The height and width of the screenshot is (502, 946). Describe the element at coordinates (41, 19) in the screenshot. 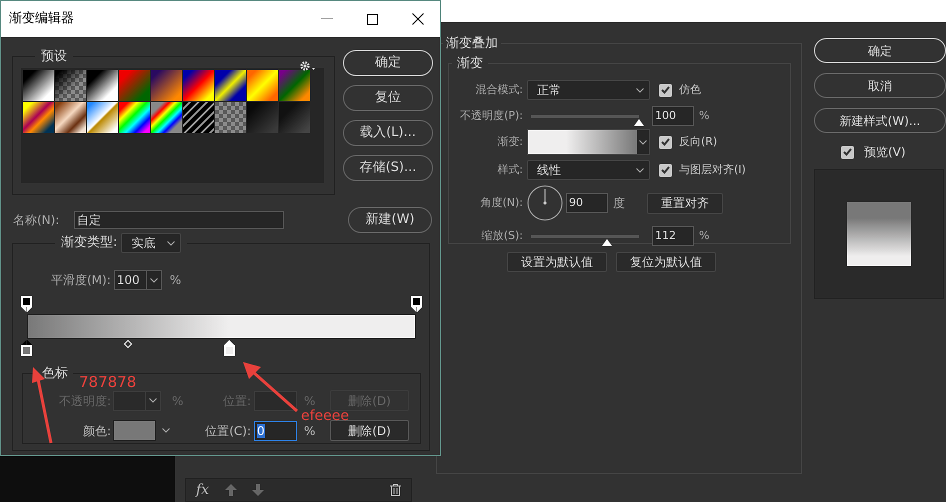

I see `window-title: 渐变编辑器` at that location.